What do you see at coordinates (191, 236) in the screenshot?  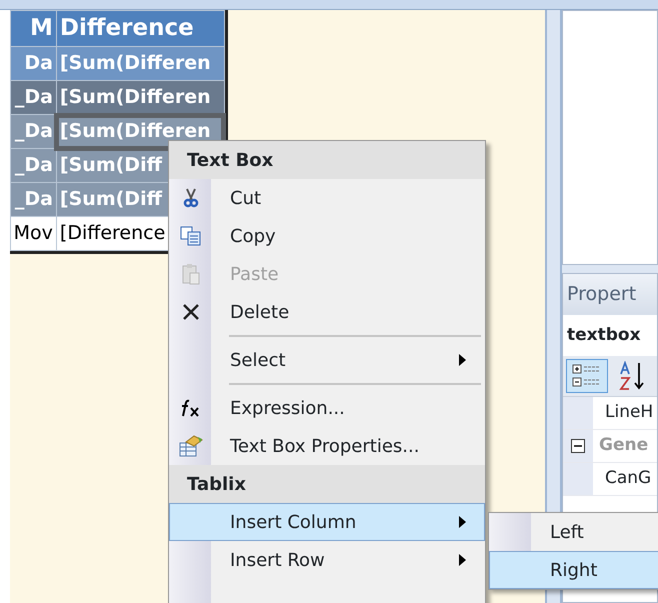 I see `copy-icon` at bounding box center [191, 236].